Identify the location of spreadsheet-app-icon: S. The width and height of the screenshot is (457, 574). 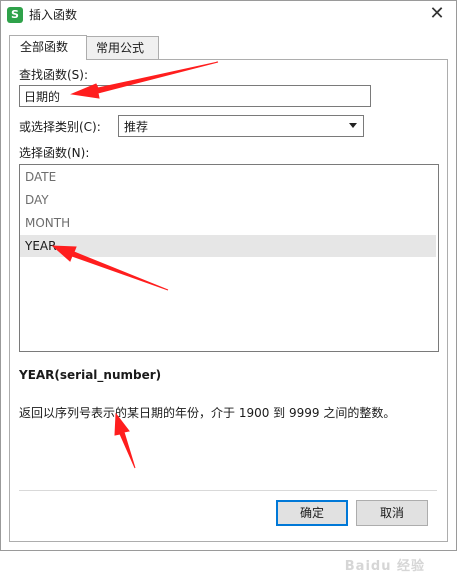
(15, 15).